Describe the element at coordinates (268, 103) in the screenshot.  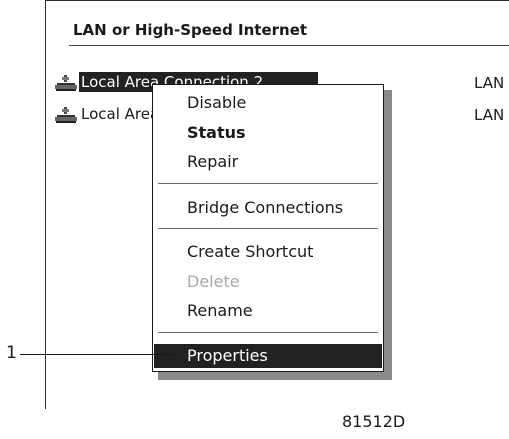
I see `menu-item-disable: Disable` at that location.